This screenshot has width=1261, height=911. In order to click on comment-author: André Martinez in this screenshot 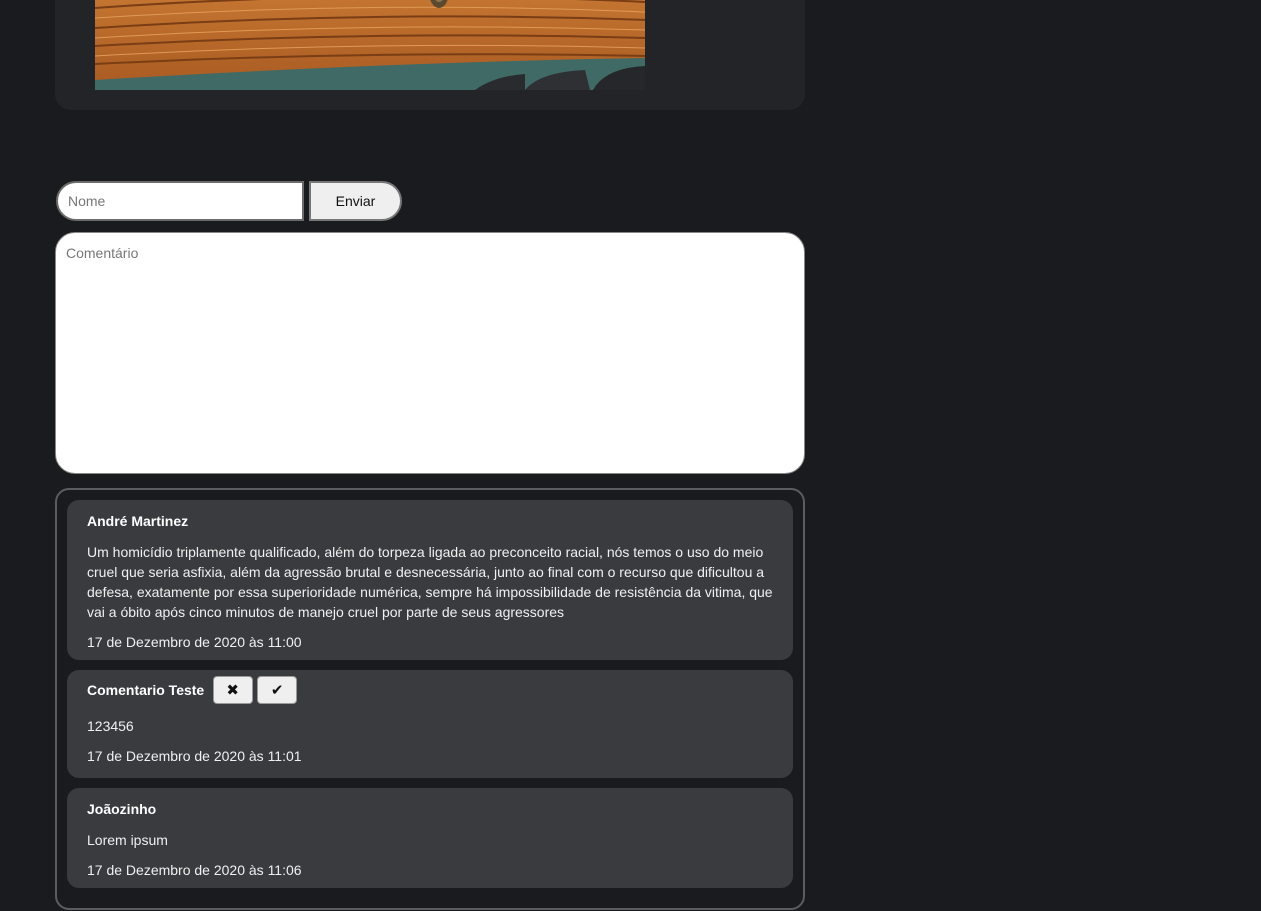, I will do `click(138, 520)`.